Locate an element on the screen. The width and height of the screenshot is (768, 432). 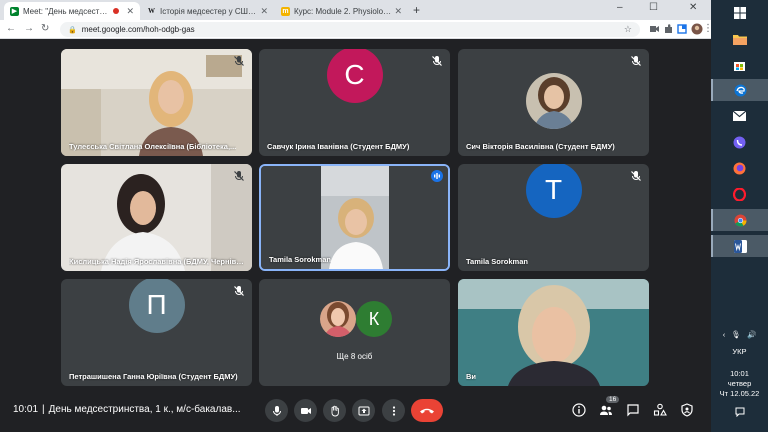
volume-icon: 🔊 is located at coordinates (751, 334).